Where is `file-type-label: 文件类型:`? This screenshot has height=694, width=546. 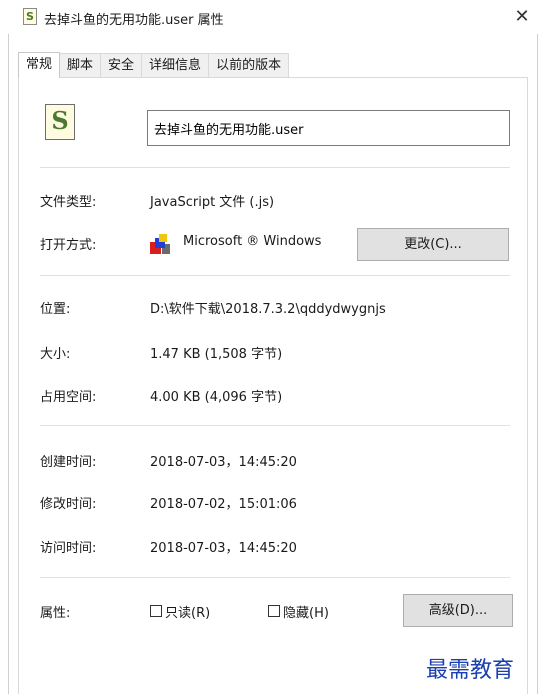
file-type-label: 文件类型: is located at coordinates (68, 202).